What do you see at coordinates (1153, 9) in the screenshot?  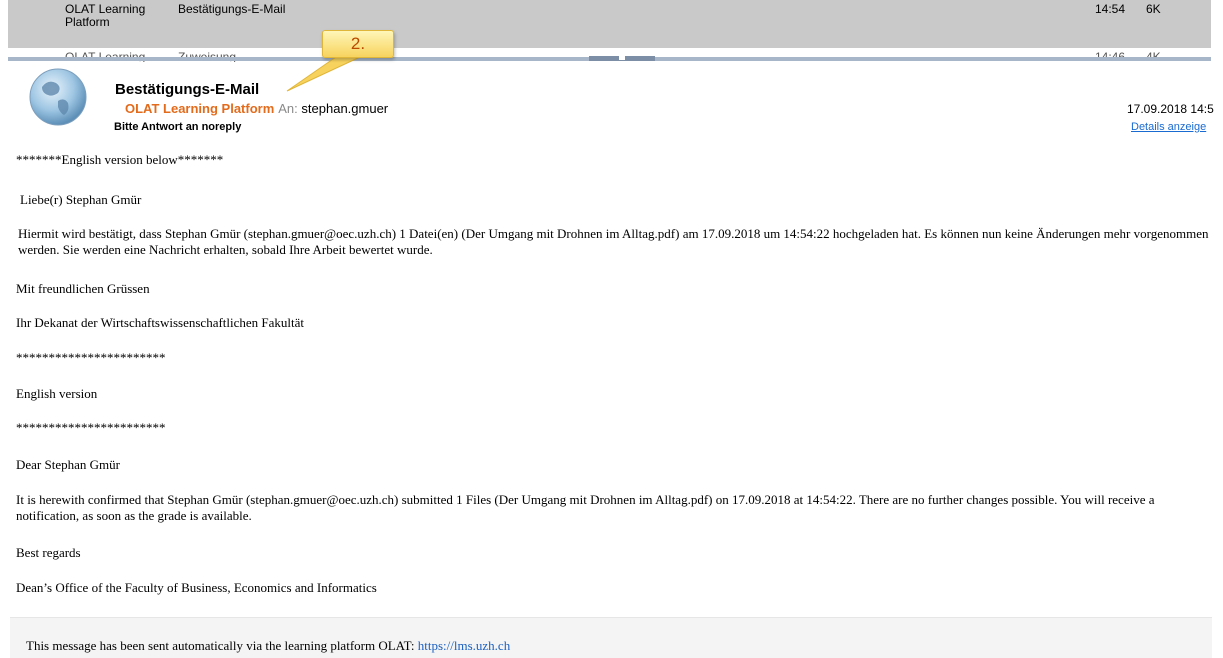 I see `row-size: 6K` at bounding box center [1153, 9].